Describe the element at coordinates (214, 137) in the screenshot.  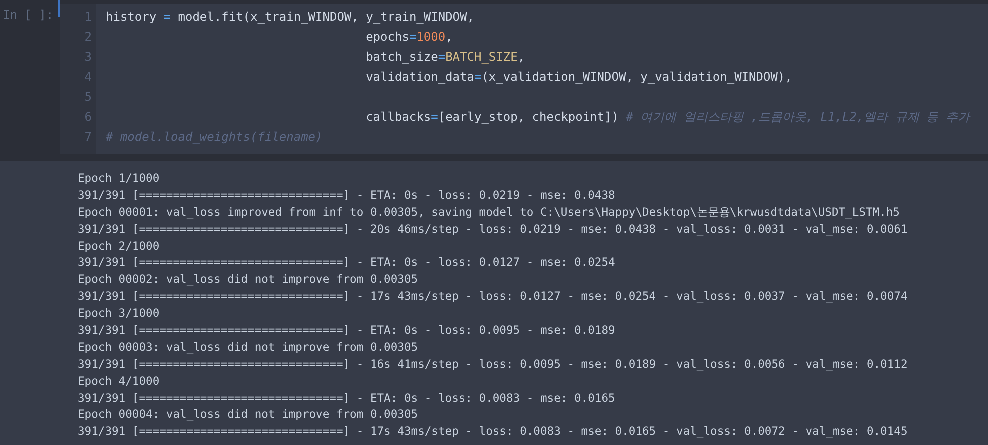
I see `code-line: # model.load_weights(filename)` at that location.